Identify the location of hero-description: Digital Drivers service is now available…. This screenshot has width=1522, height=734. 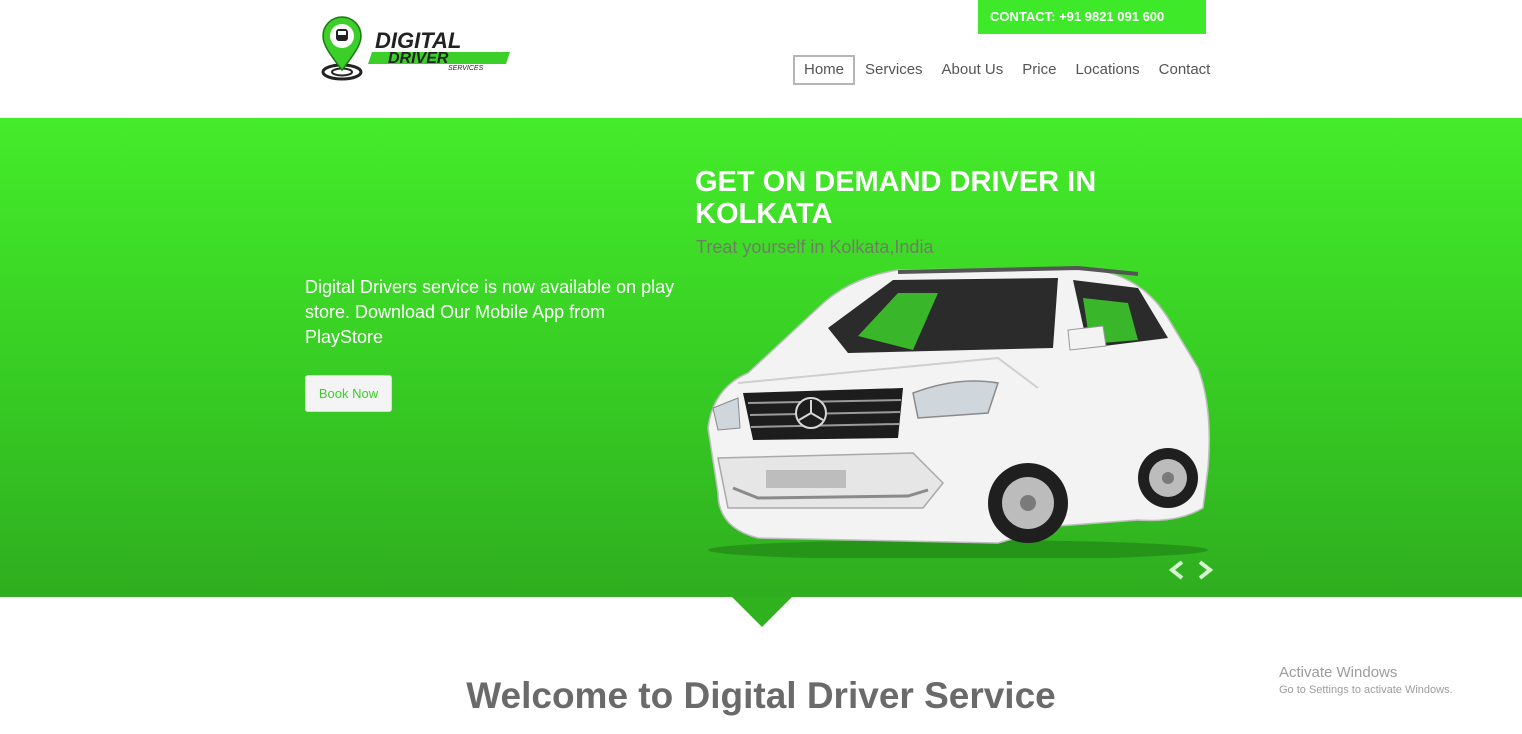
(490, 312).